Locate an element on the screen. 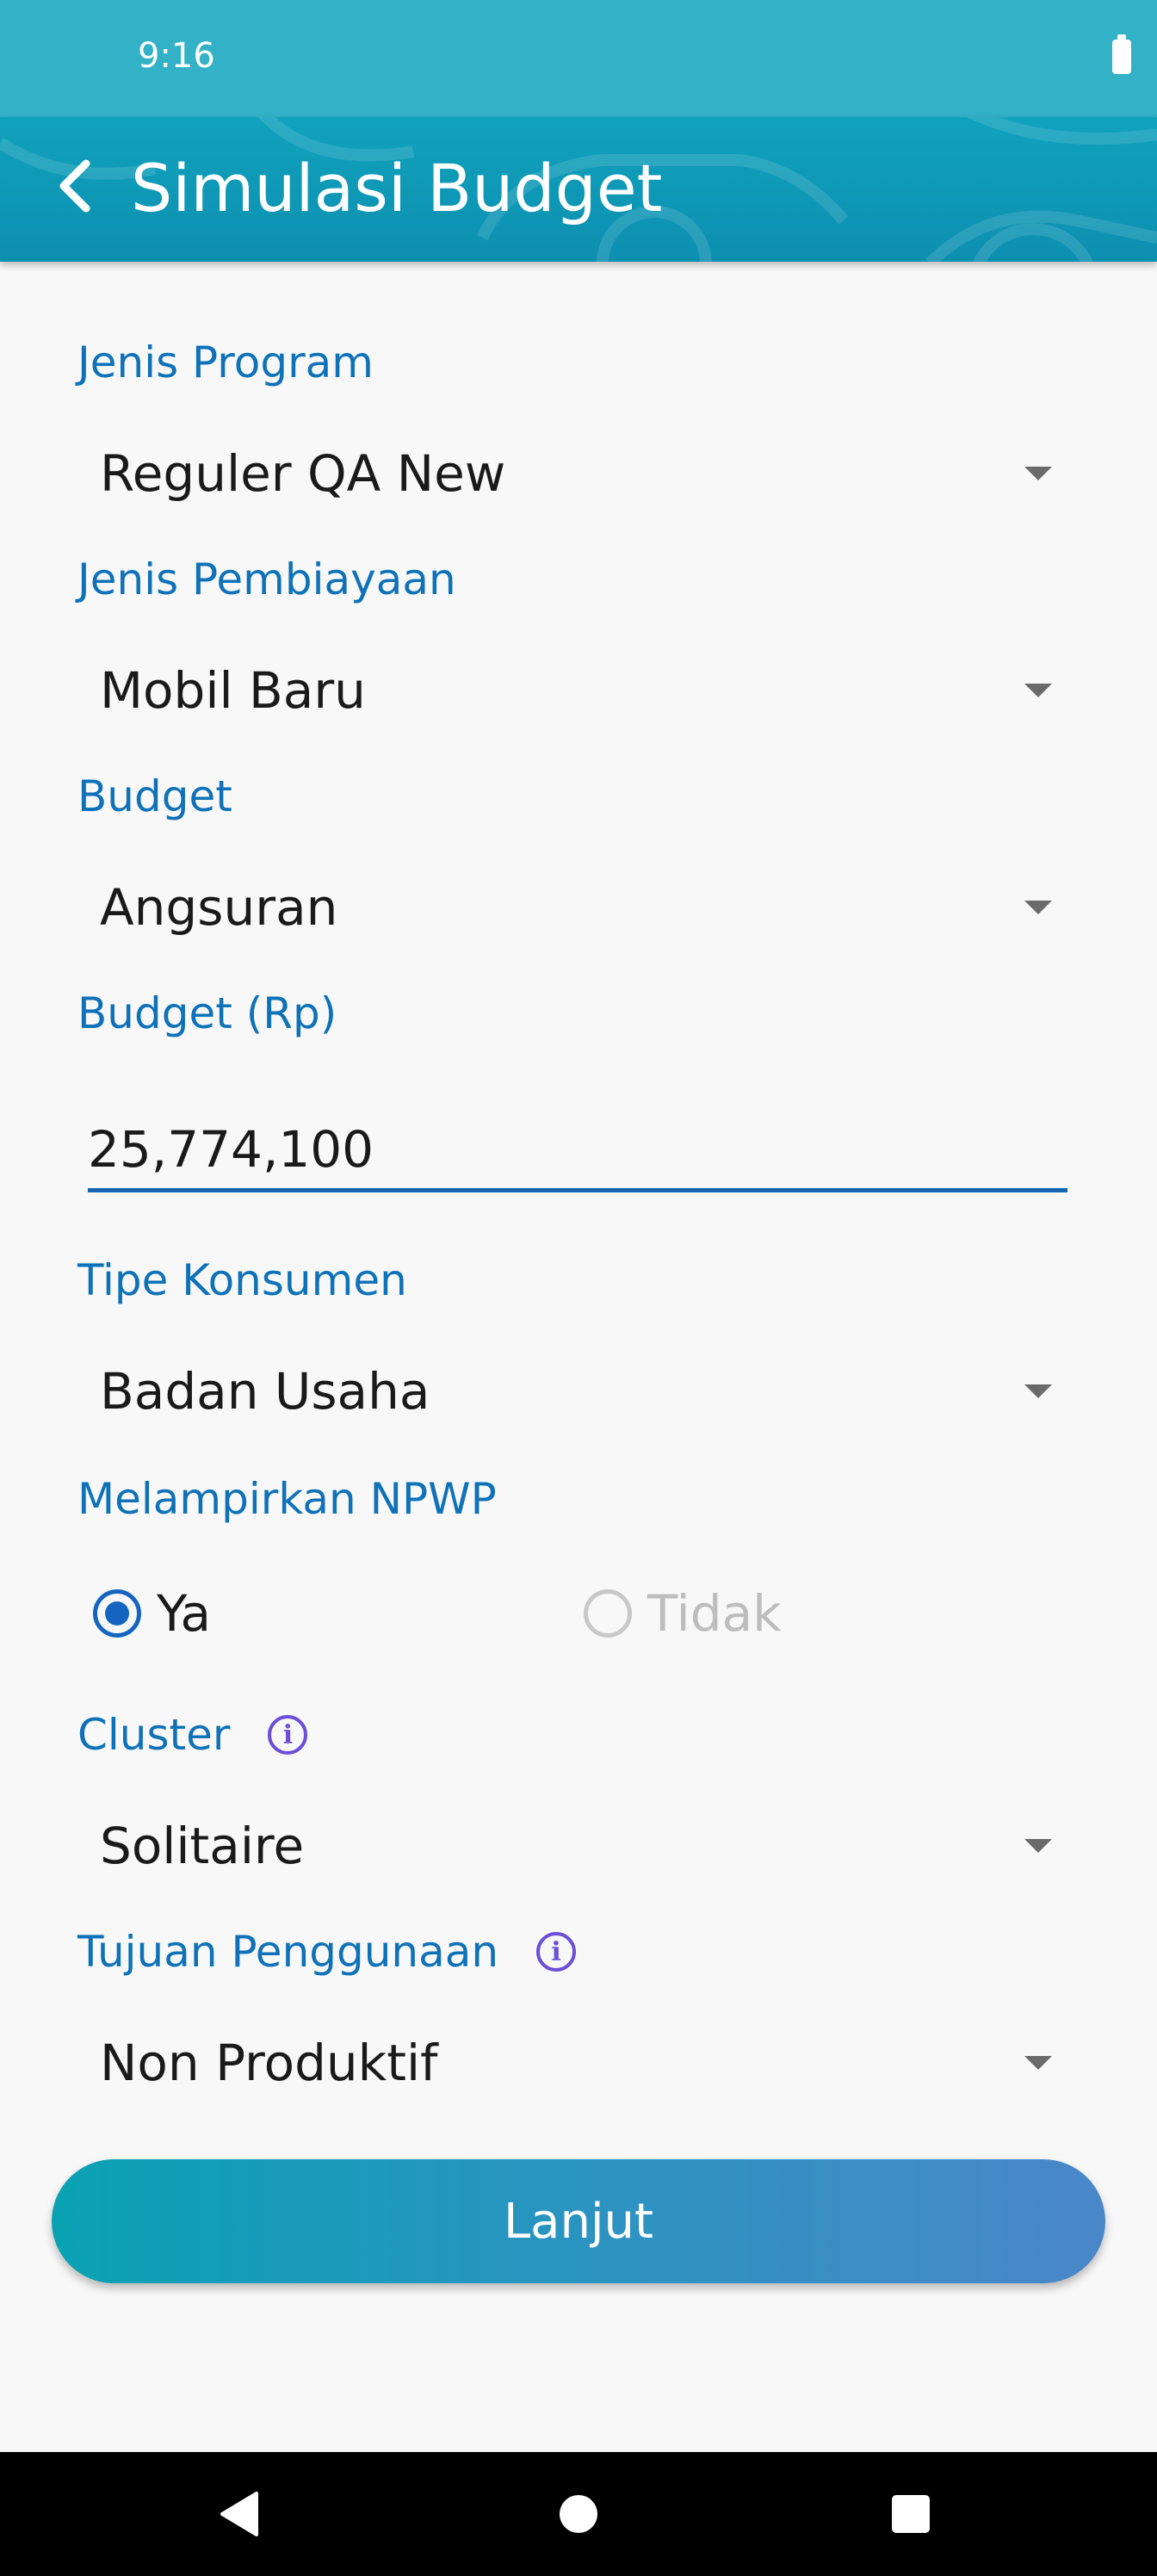  budget-rp-input is located at coordinates (578, 1150).